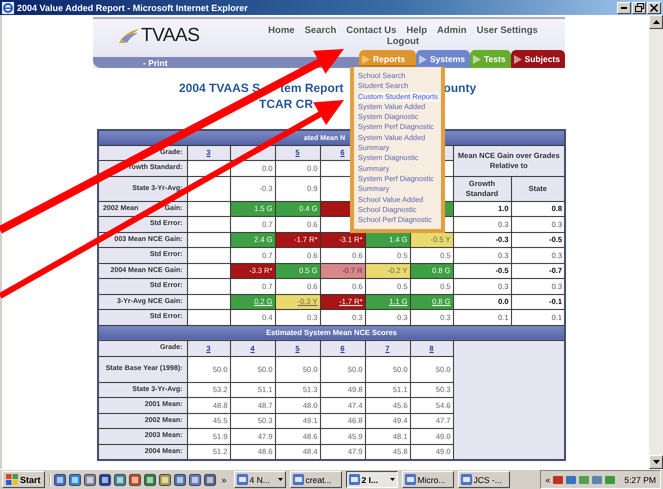 The width and height of the screenshot is (663, 489). What do you see at coordinates (443, 59) in the screenshot?
I see `tab: Systems` at bounding box center [443, 59].